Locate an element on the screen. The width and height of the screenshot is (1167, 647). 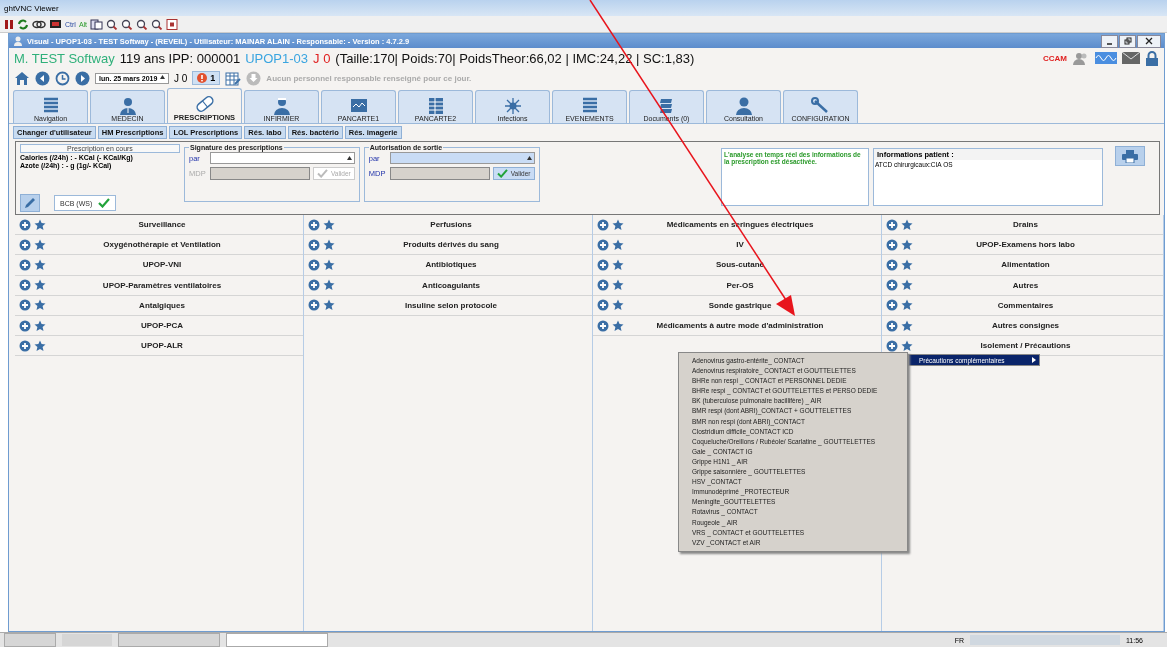
day-label: J 0 is located at coordinates (181, 78).